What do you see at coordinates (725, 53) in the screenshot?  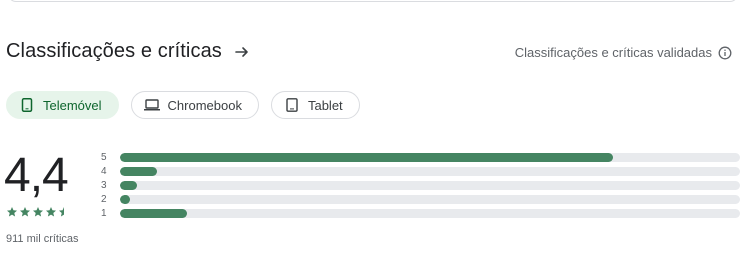 I see `info-icon` at bounding box center [725, 53].